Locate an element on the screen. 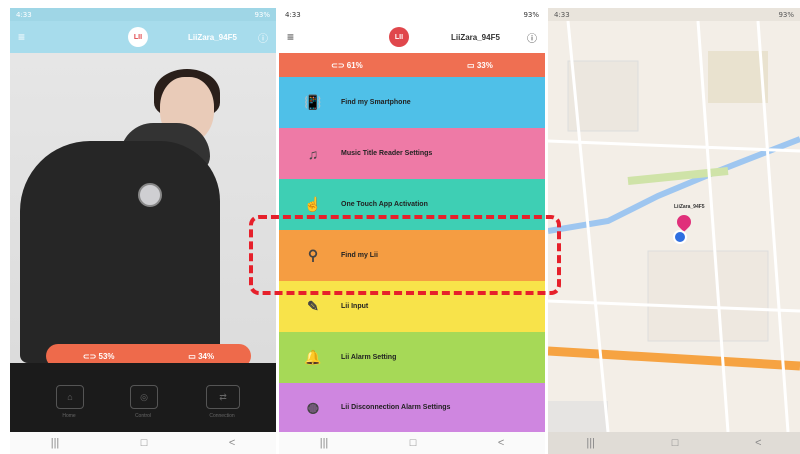 The image size is (800, 454). menu-item-music-title-reader: ♫ Music Title Reader Settings is located at coordinates (412, 153).